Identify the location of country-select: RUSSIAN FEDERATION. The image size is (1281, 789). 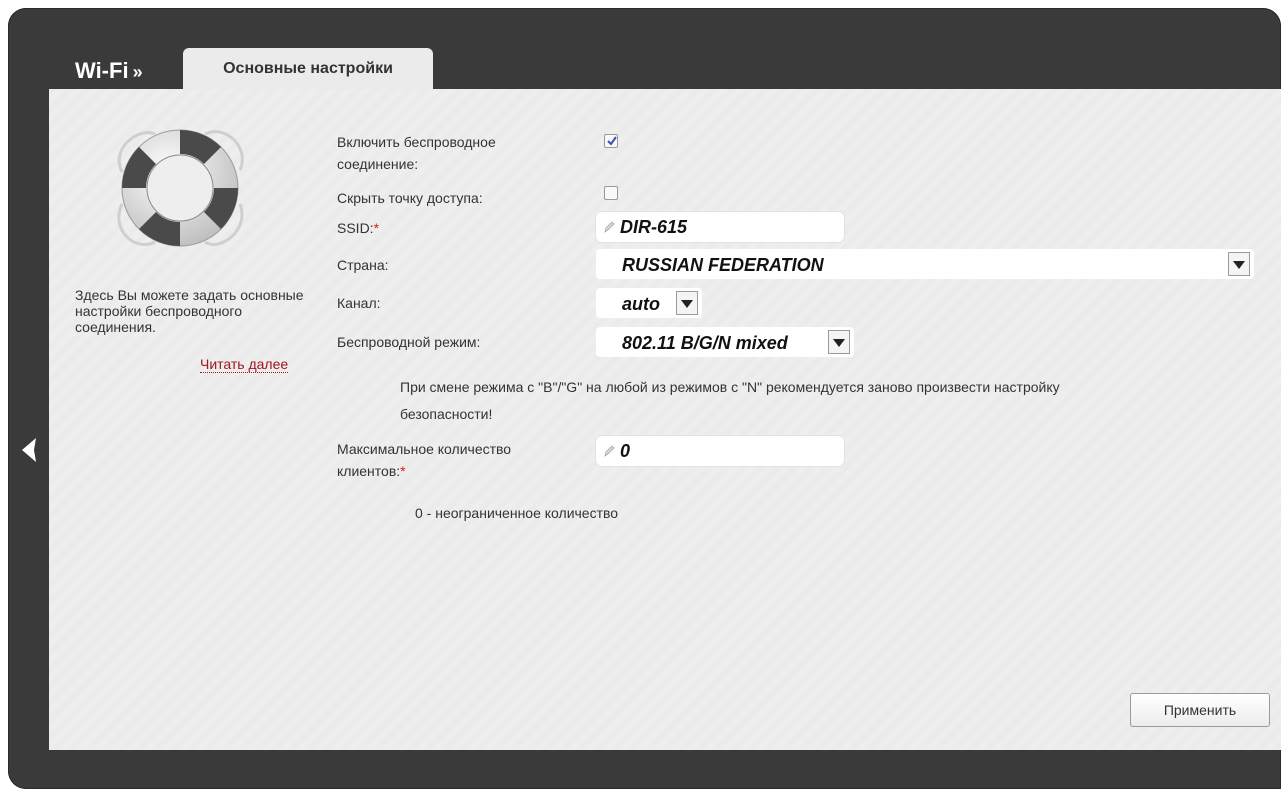
(925, 264).